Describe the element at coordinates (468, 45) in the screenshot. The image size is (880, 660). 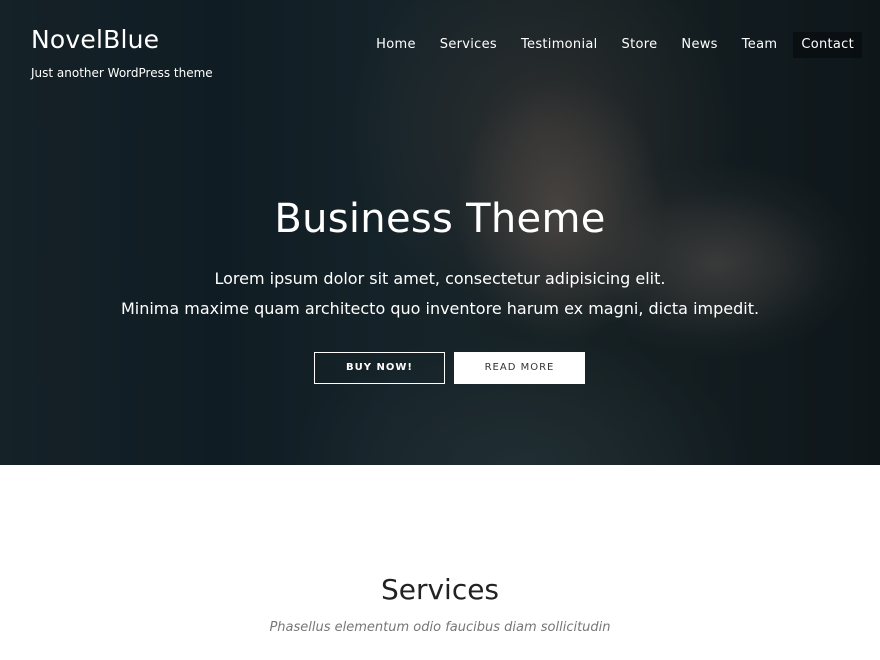
I see `nav-item-services: Services` at that location.